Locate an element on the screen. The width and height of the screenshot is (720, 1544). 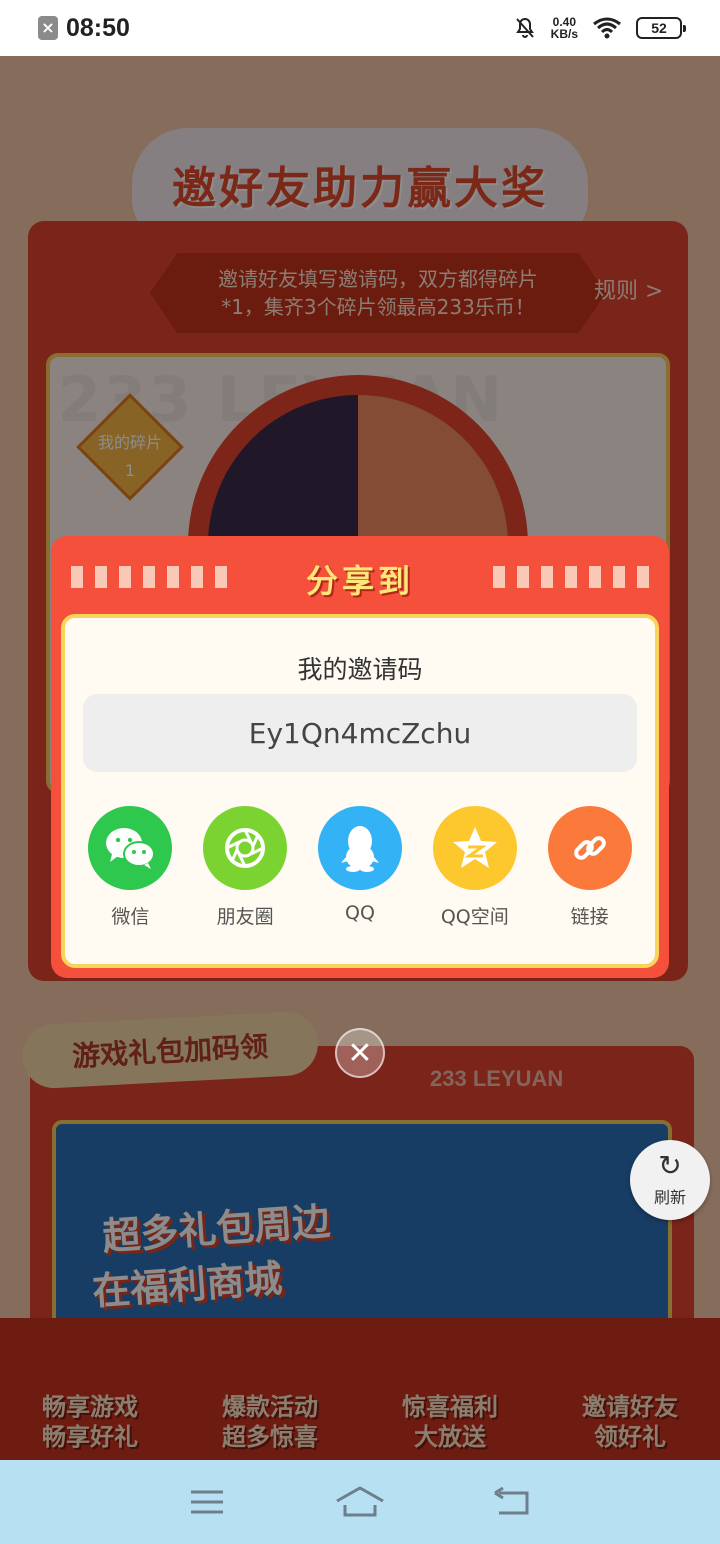
share-wechat: 微信 is located at coordinates (130, 867).